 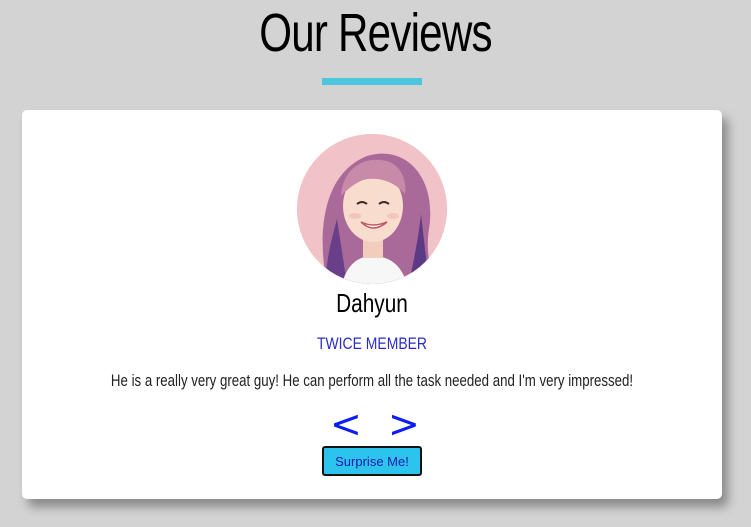 I want to click on reviewer-role: TWICE MEMBER, so click(x=372, y=343).